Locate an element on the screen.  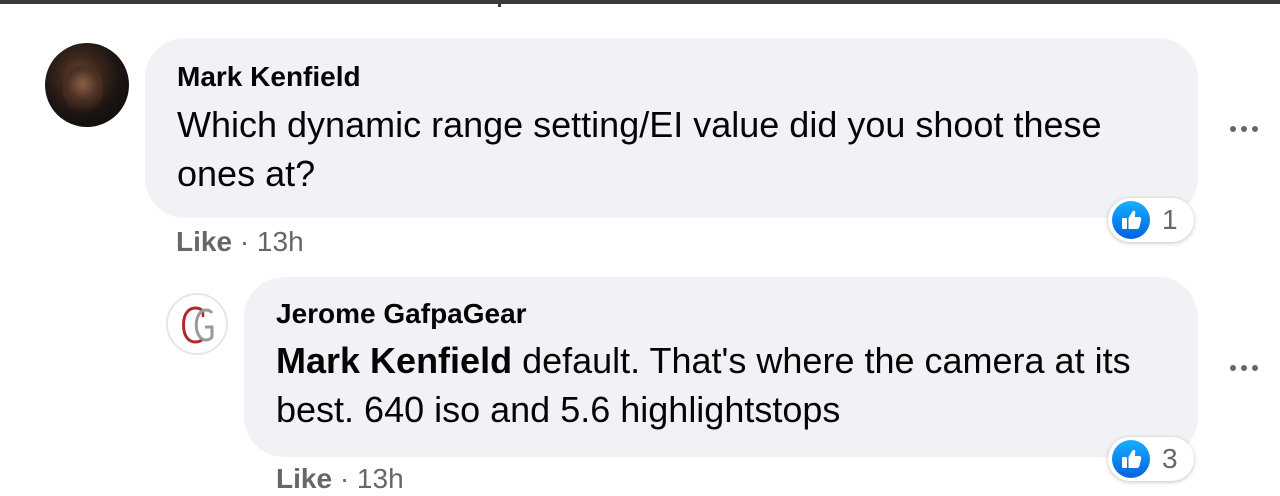
gafpagear-logo is located at coordinates (198, 325).